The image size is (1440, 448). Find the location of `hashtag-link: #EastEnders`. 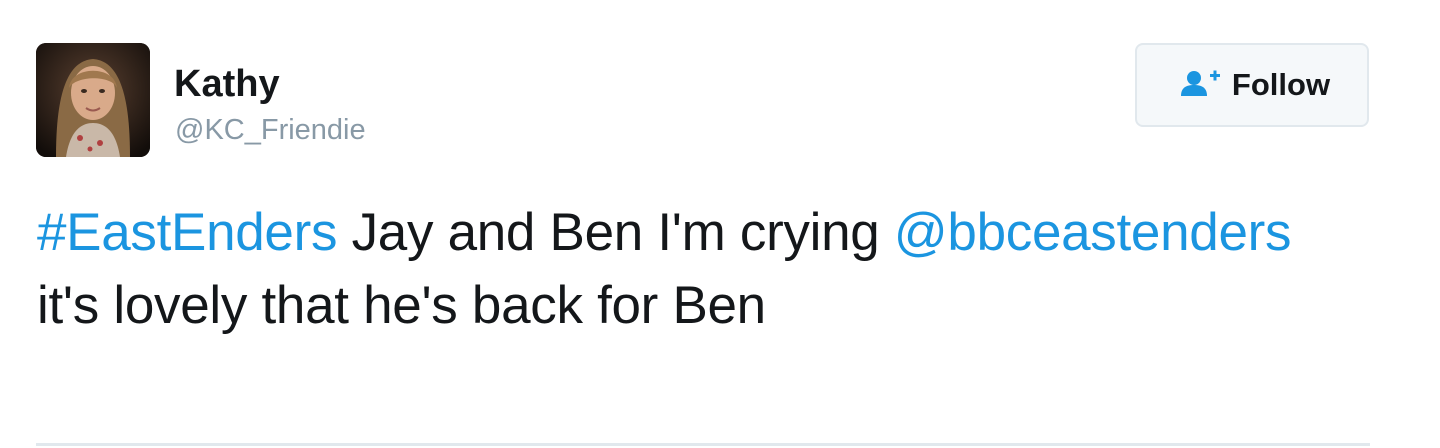

hashtag-link: #EastEnders is located at coordinates (187, 232).